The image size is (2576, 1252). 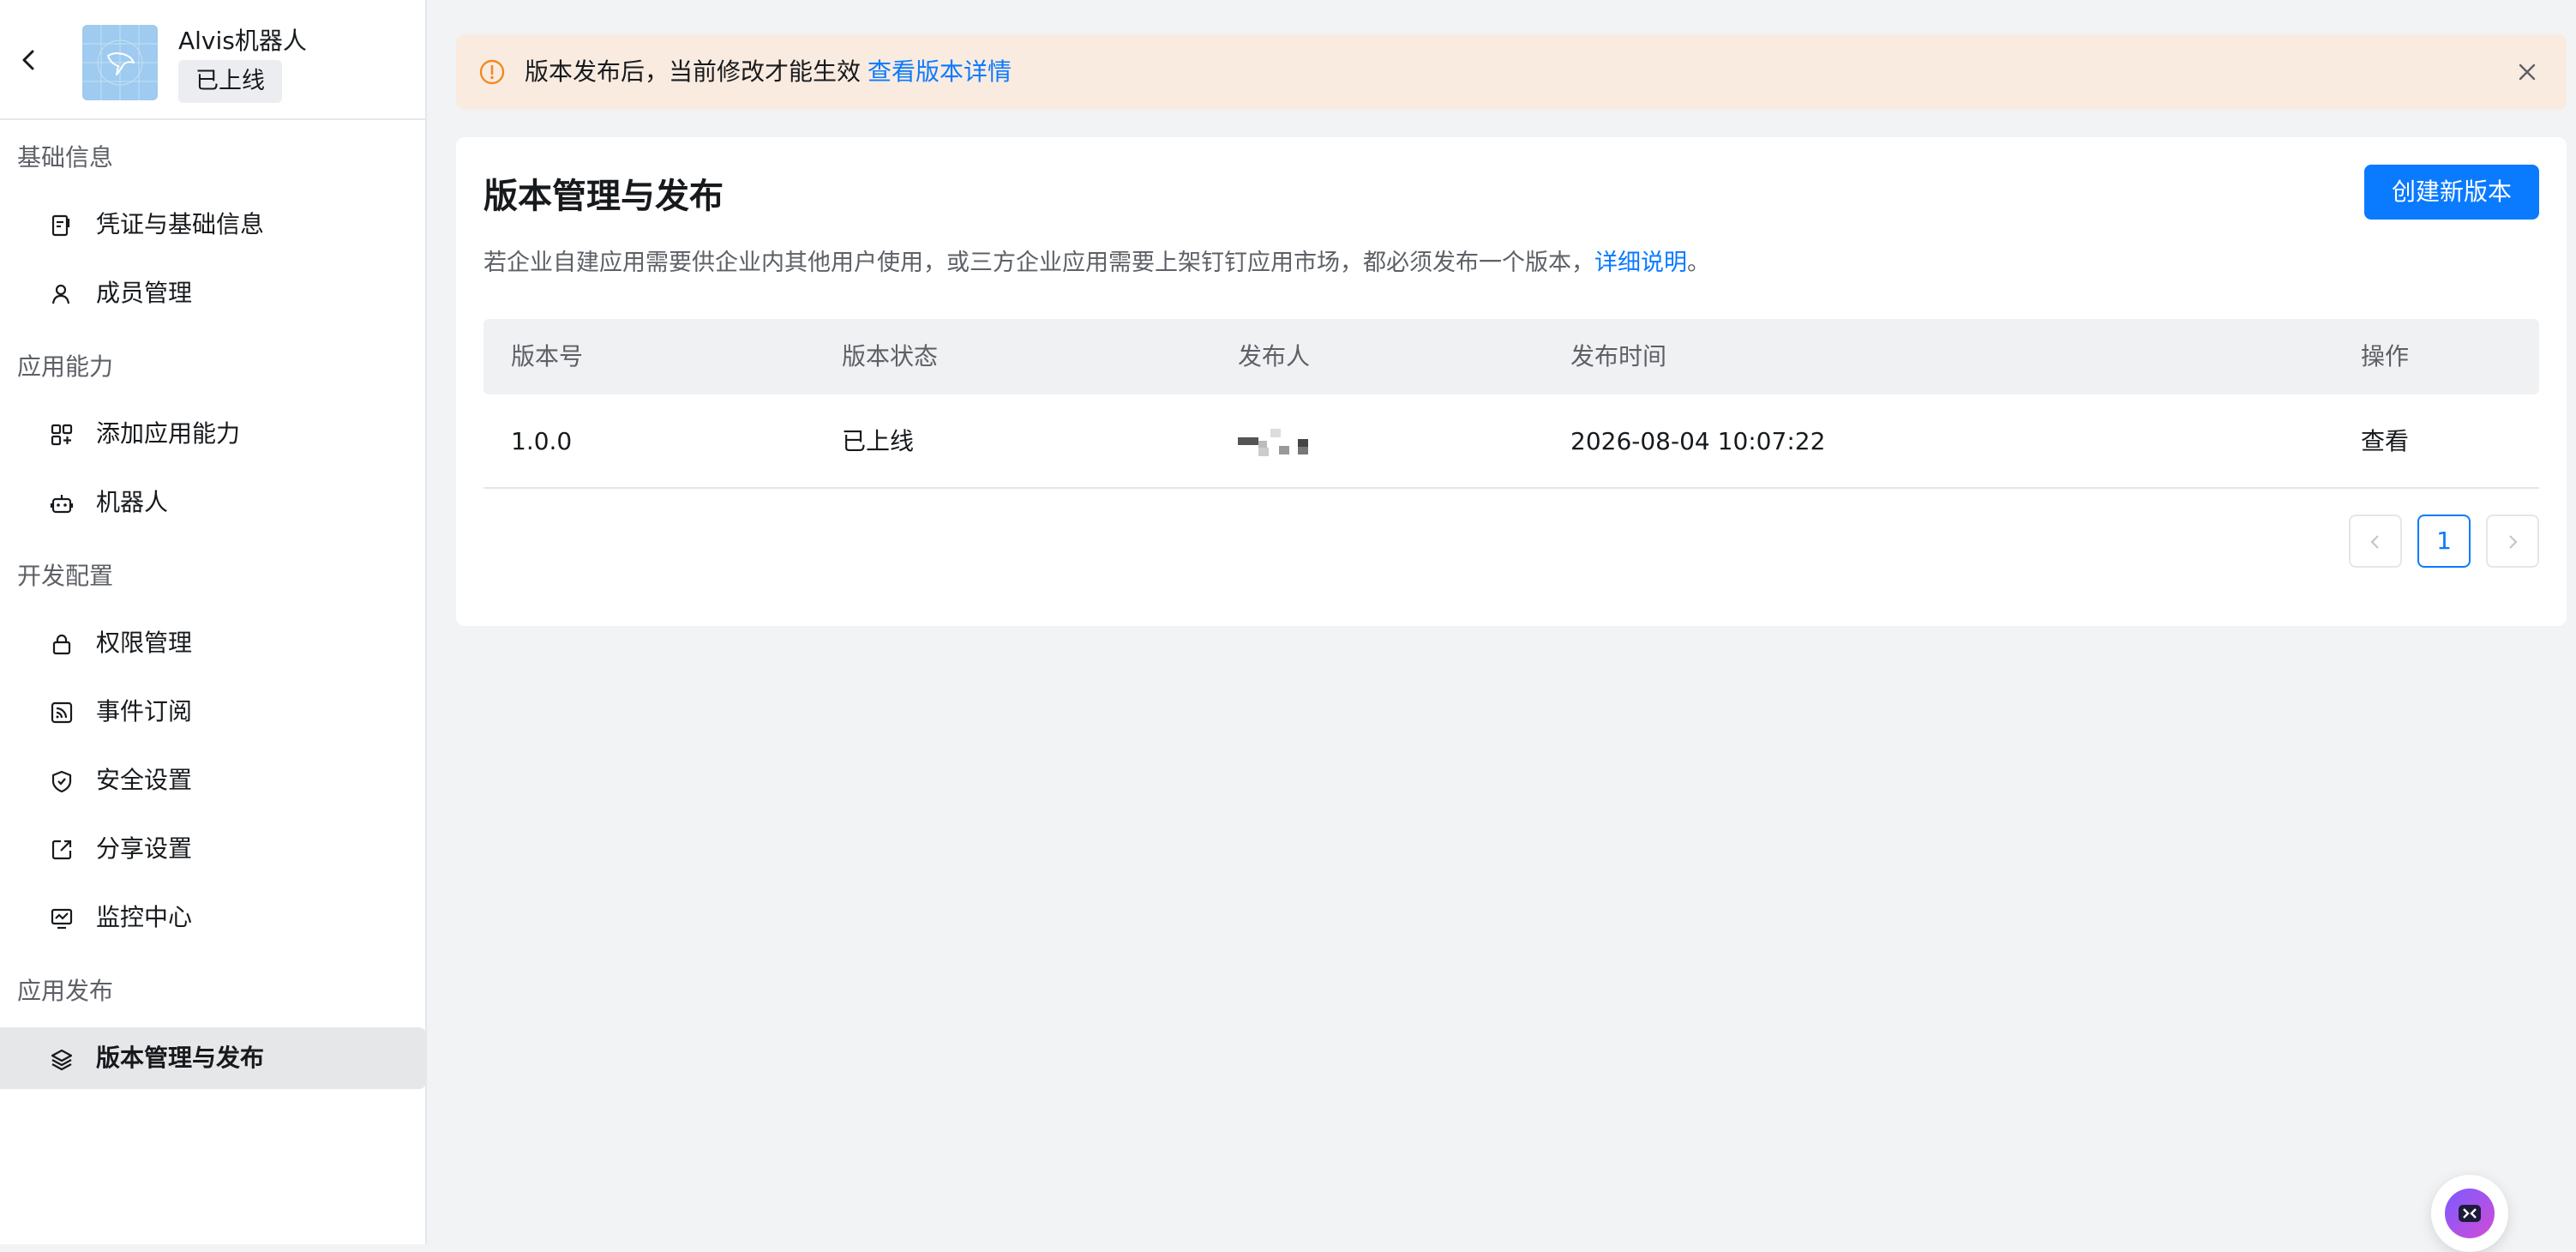 I want to click on user-icon, so click(x=62, y=294).